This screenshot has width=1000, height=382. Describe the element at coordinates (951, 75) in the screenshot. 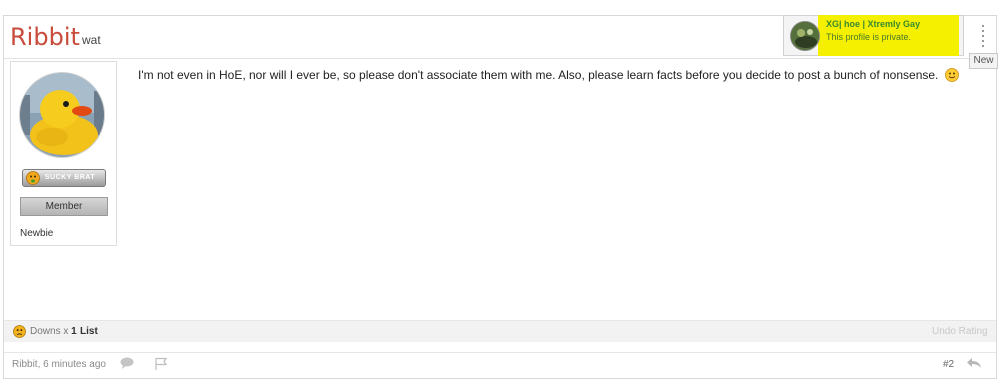

I see `smiley-icon` at that location.